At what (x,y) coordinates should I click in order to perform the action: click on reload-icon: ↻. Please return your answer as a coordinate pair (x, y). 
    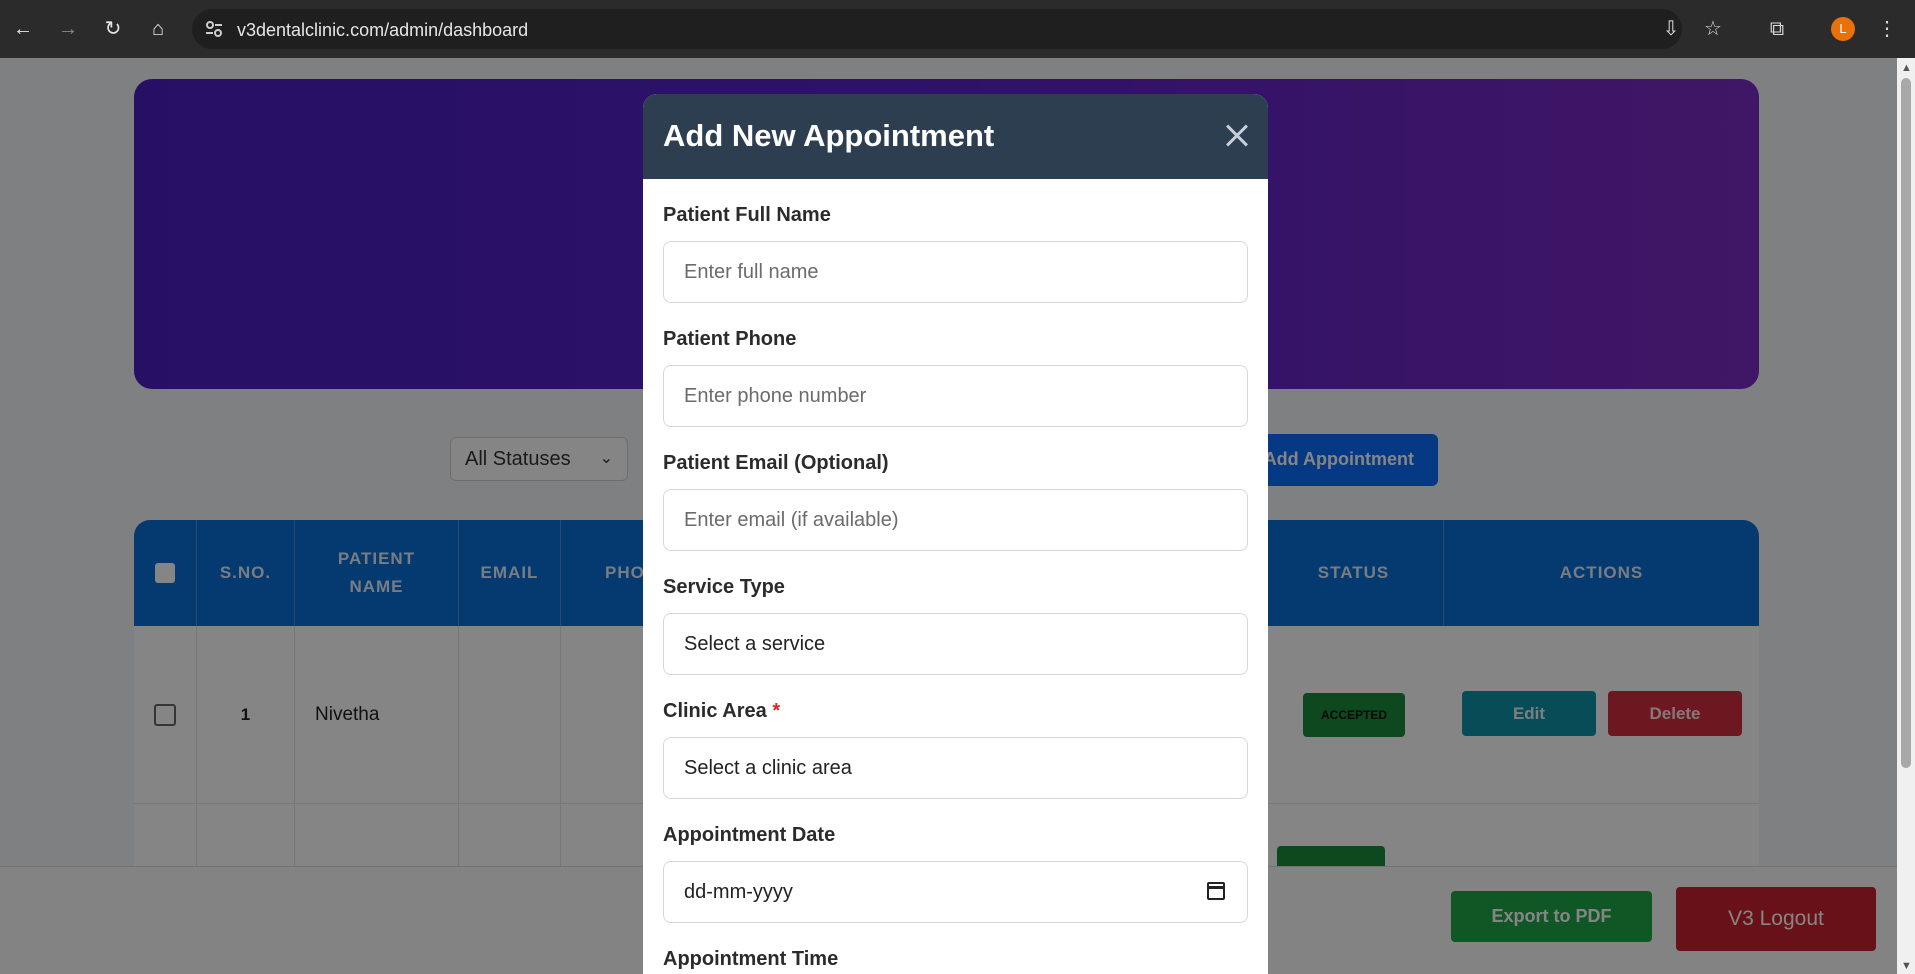
    Looking at the image, I should click on (113, 29).